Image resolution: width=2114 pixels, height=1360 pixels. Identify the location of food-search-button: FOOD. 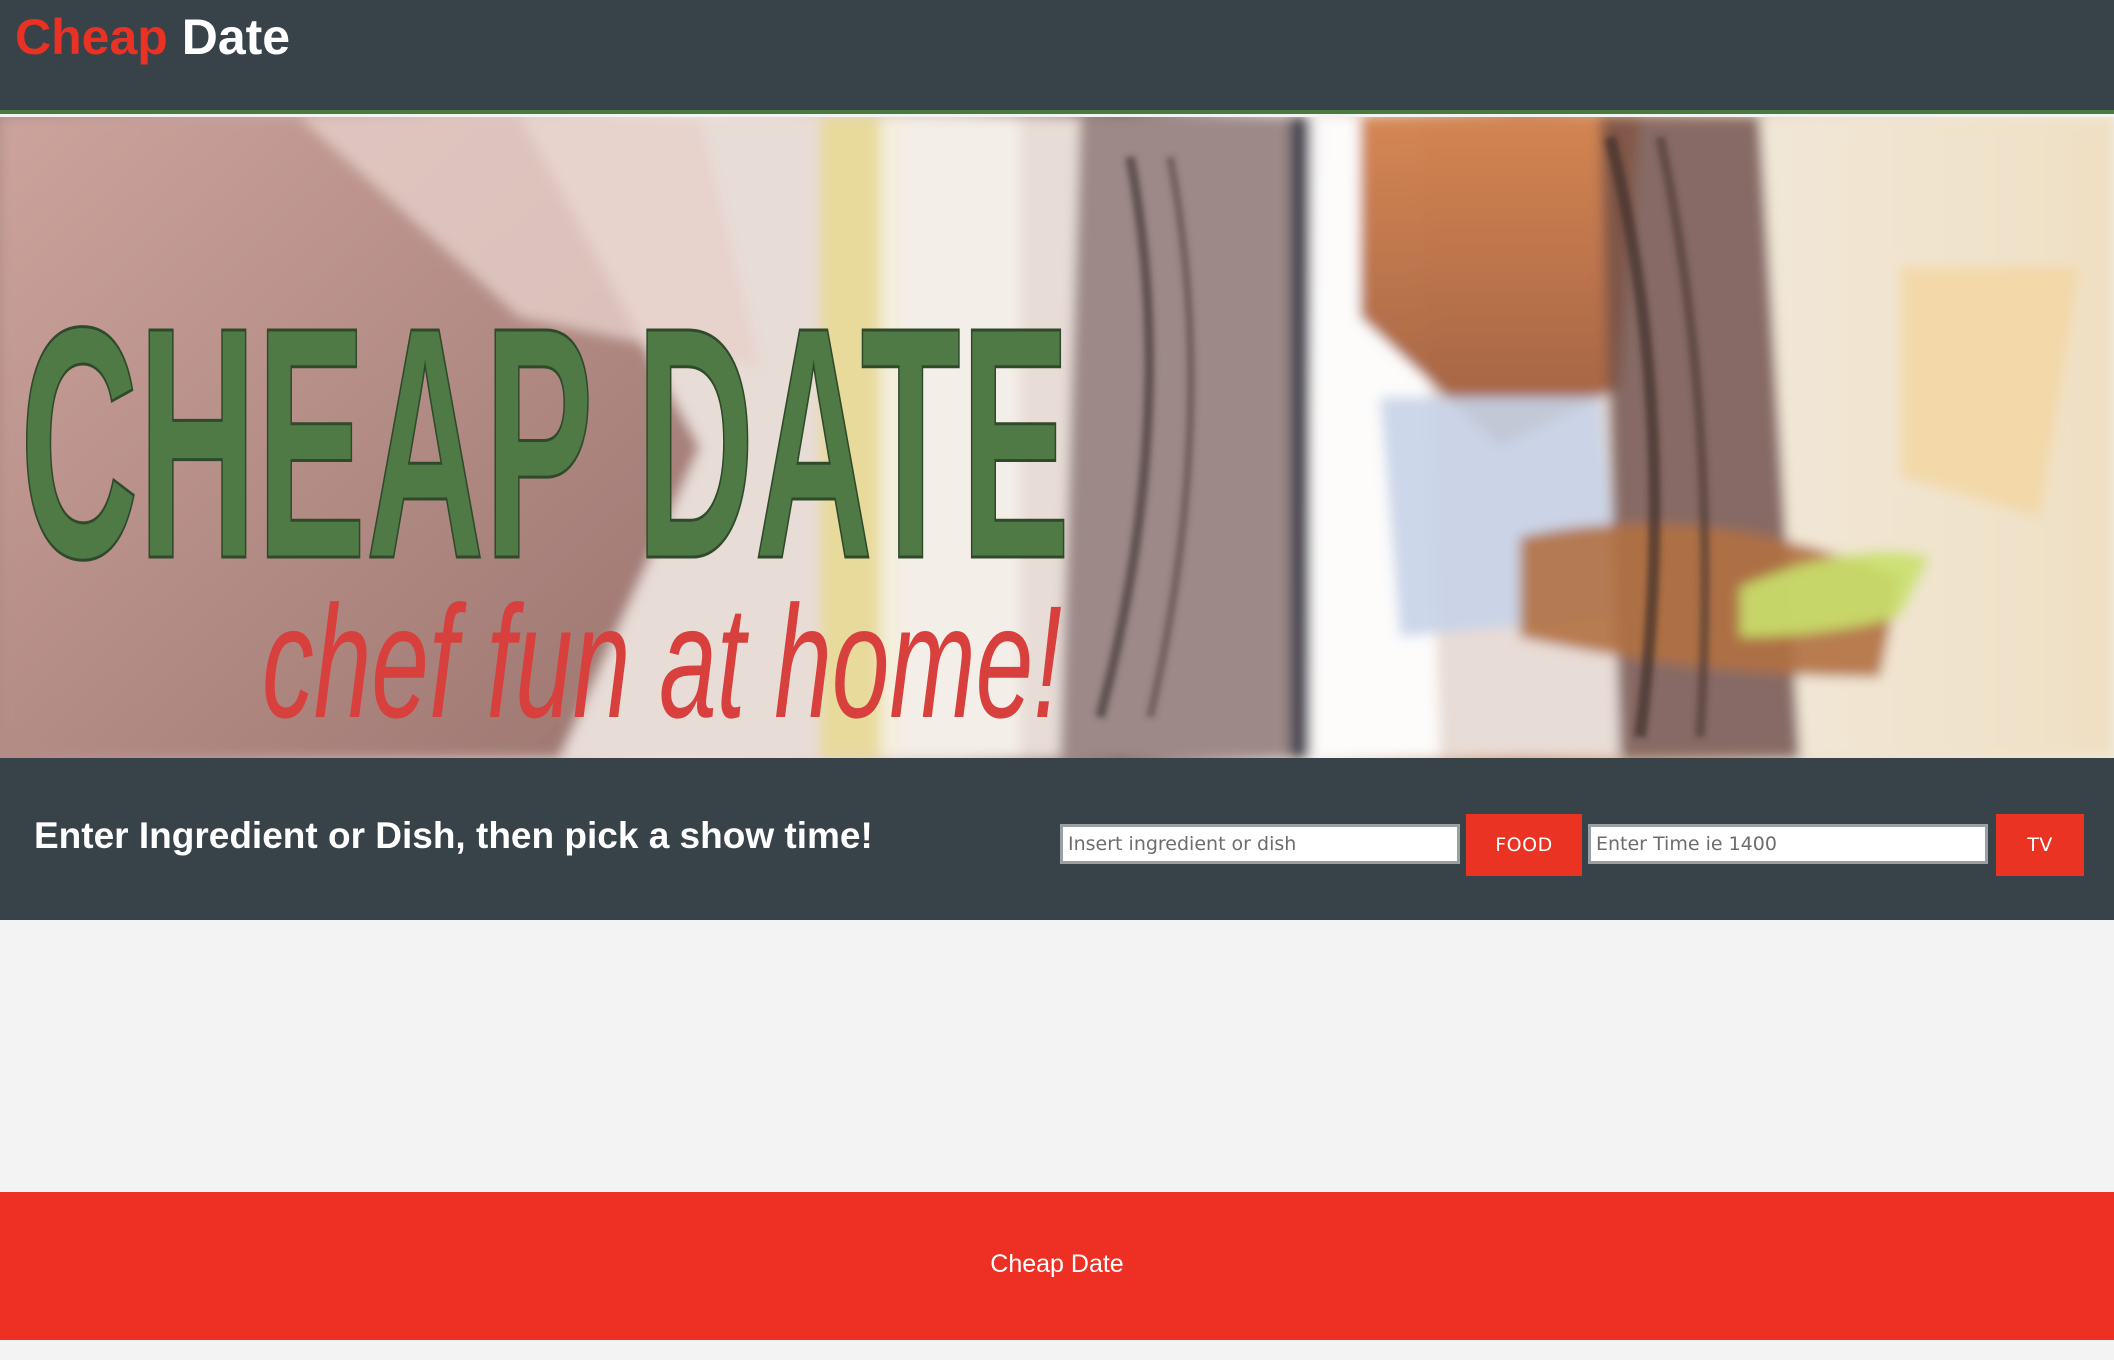
(1524, 845).